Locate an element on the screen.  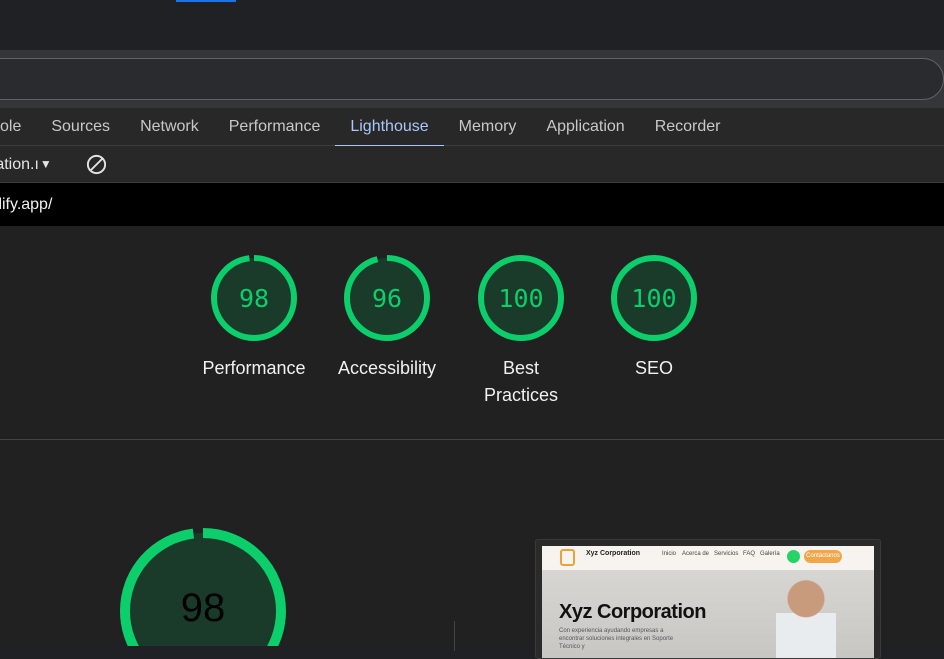
main-score-gauge: 98 is located at coordinates (203, 586).